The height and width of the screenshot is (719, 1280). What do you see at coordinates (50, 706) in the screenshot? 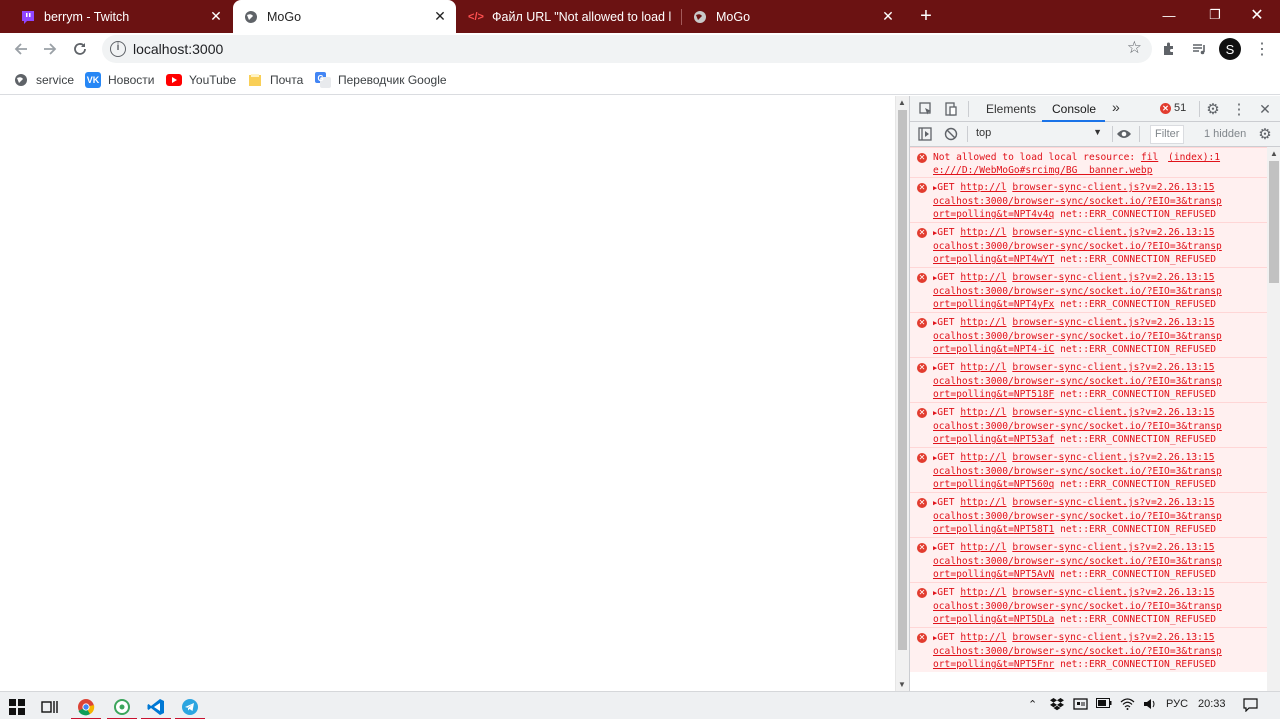
I see `task-view-icon` at bounding box center [50, 706].